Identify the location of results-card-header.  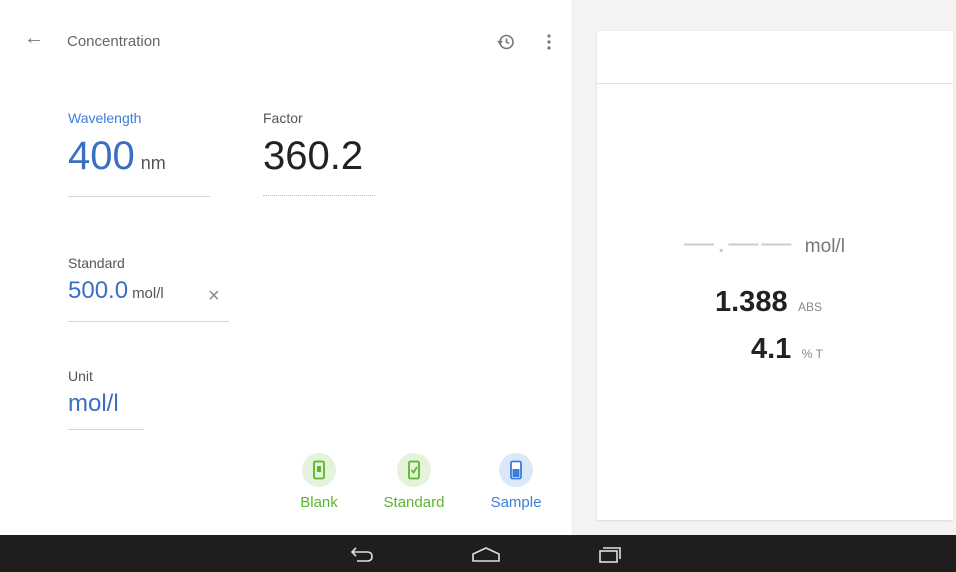
(775, 57).